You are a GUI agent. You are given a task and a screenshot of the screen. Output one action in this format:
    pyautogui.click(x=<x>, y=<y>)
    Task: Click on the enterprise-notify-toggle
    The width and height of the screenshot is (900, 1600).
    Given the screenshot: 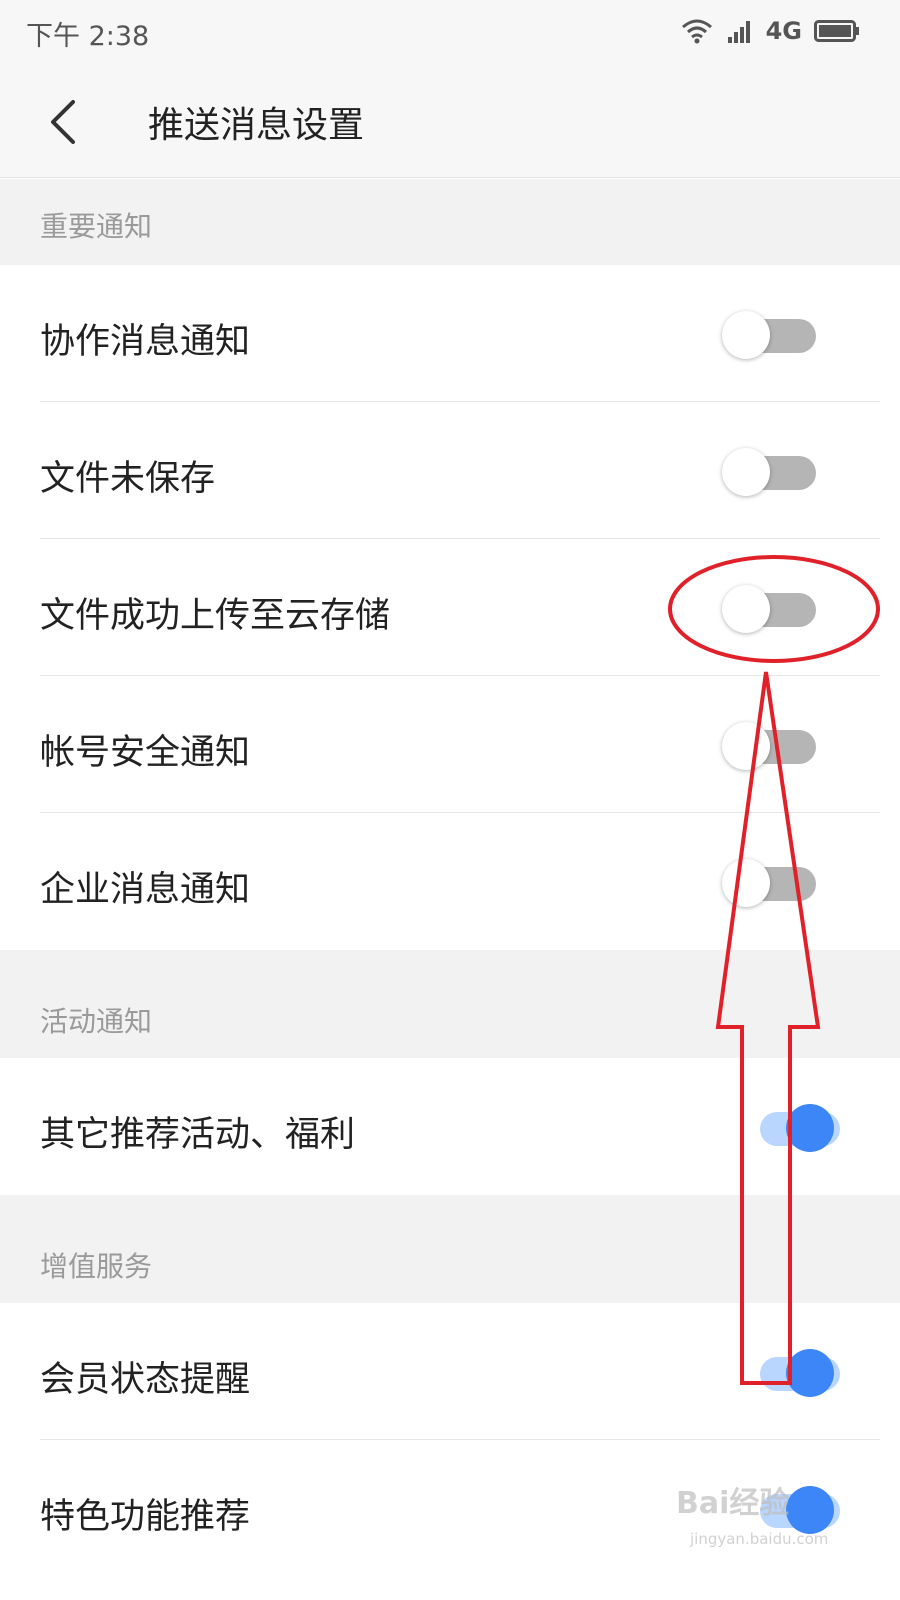 What is the action you would take?
    pyautogui.click(x=772, y=883)
    